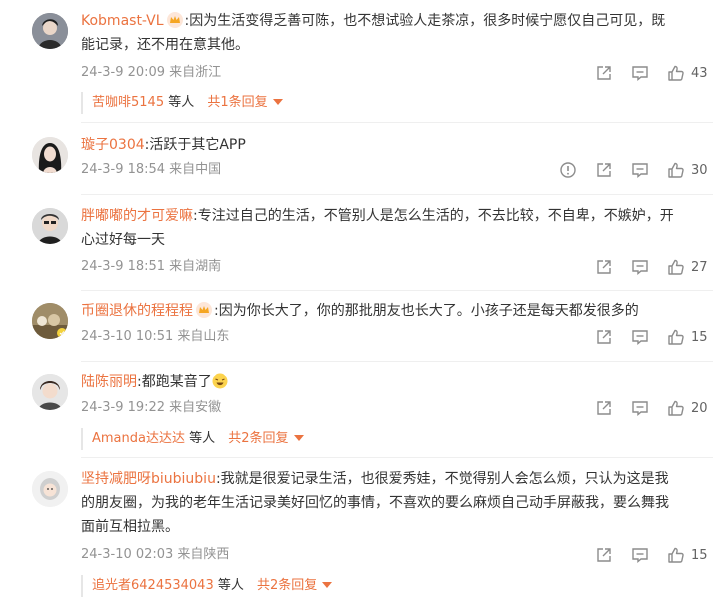 The image size is (727, 610). I want to click on reply-count: 共1条回复, so click(237, 102).